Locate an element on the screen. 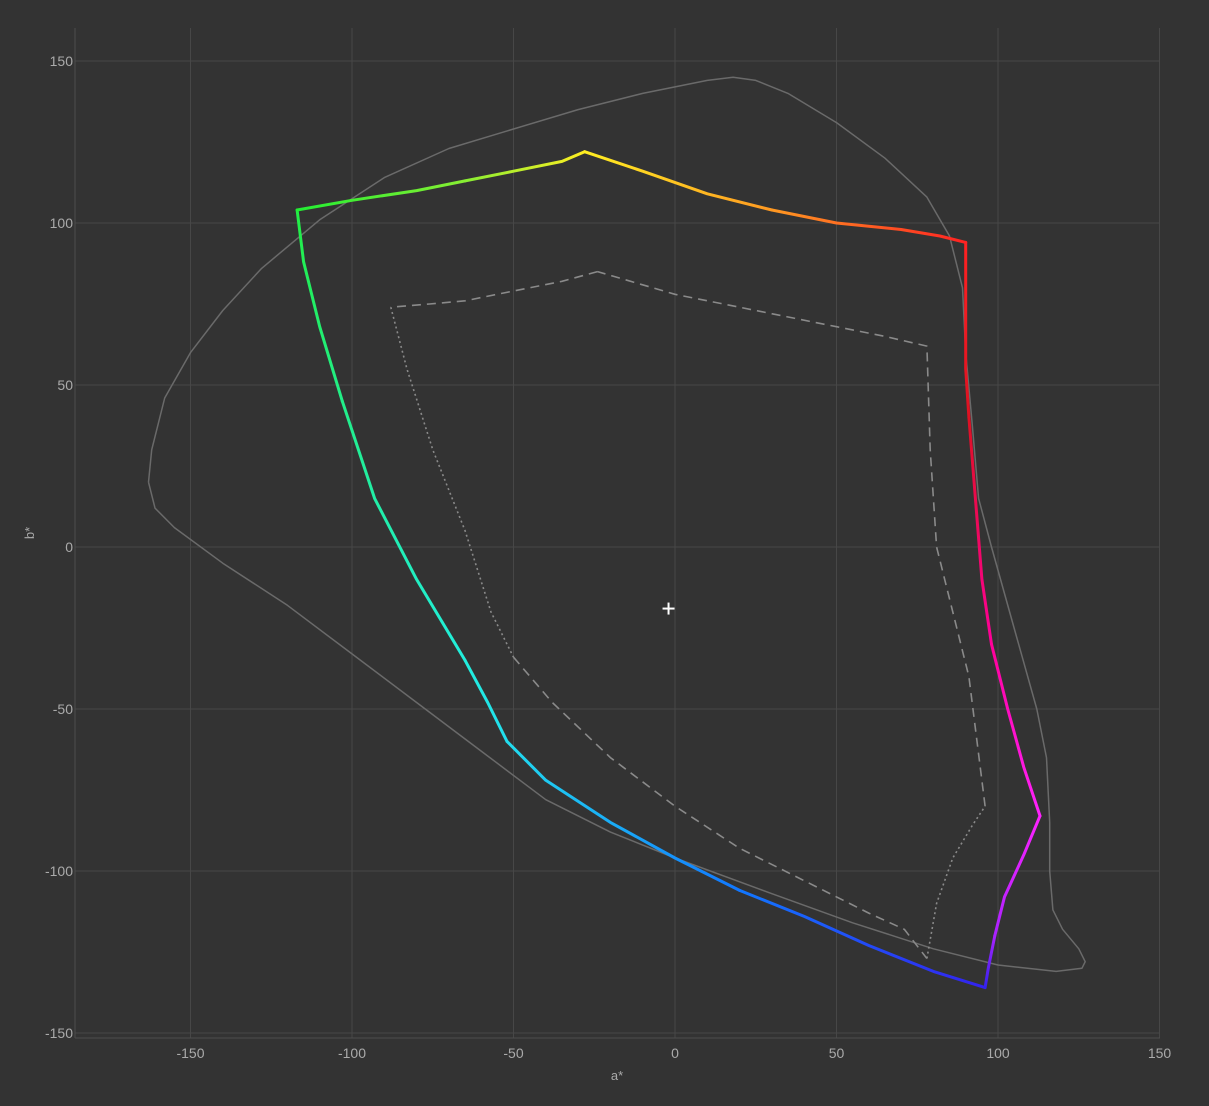 The image size is (1209, 1106). y-axis-label: b* is located at coordinates (29, 533).